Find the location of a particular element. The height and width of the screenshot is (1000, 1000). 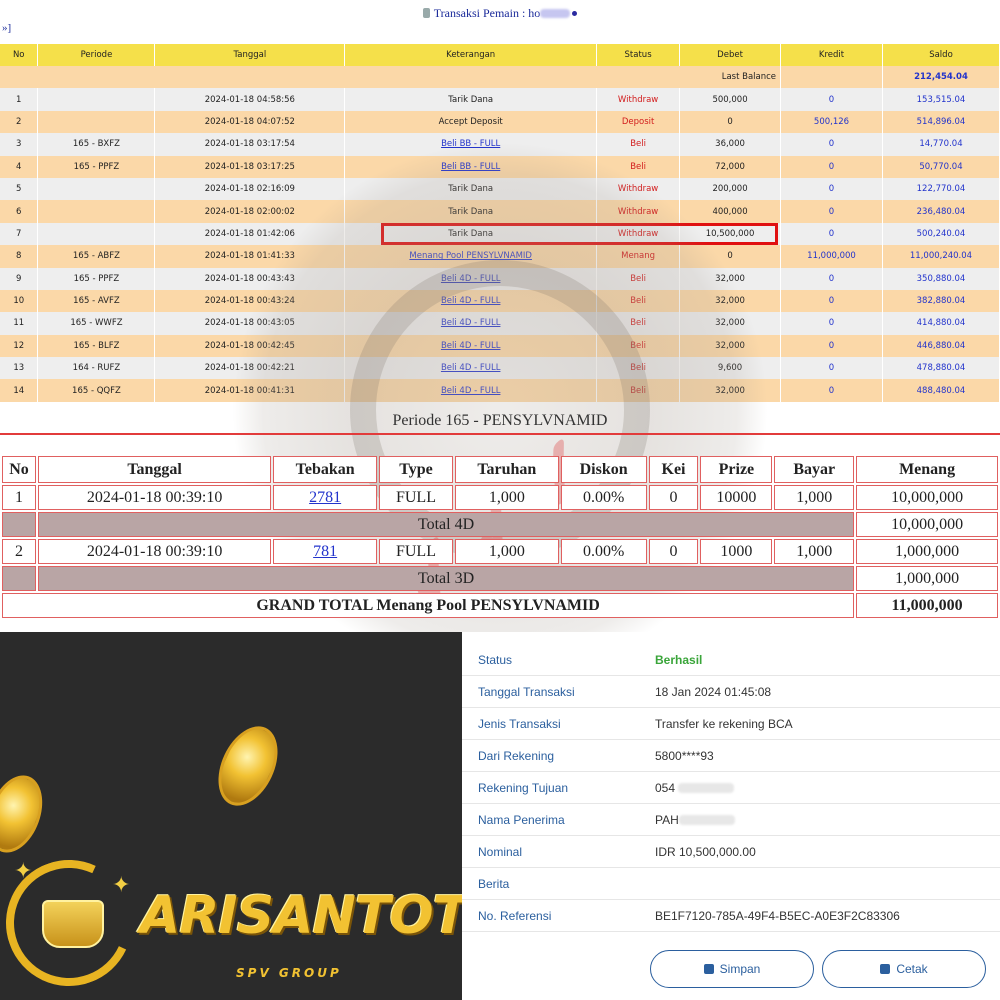

periode-divider is located at coordinates (500, 434).